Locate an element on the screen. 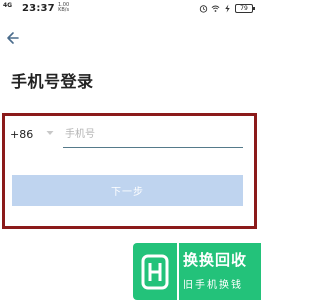 The width and height of the screenshot is (320, 300). watermark-text: 换换回收 旧手机换钱 is located at coordinates (220, 271).